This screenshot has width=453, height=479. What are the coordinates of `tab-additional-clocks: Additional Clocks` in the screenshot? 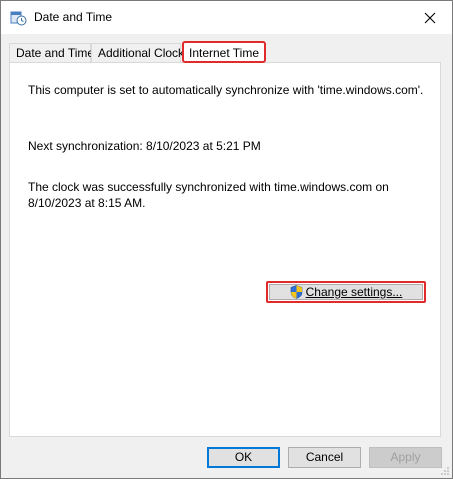 It's located at (140, 52).